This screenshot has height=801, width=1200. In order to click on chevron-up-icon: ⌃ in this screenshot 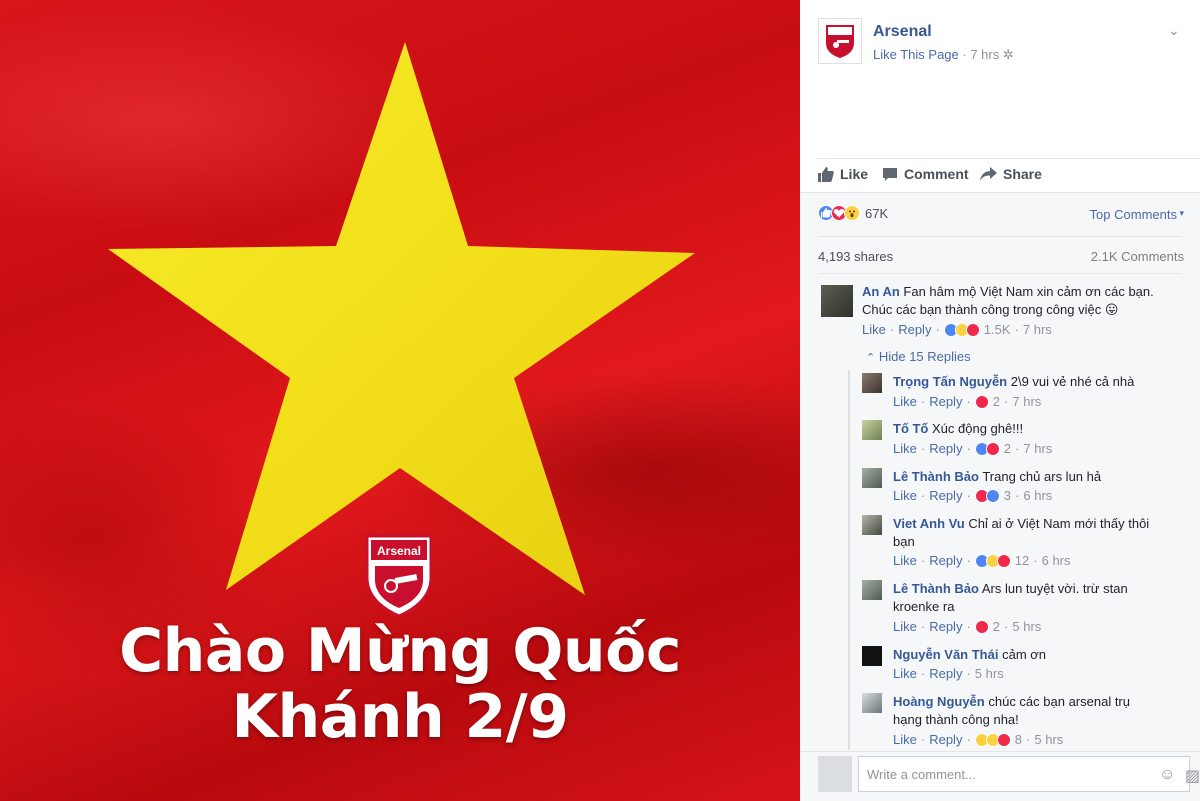, I will do `click(871, 358)`.